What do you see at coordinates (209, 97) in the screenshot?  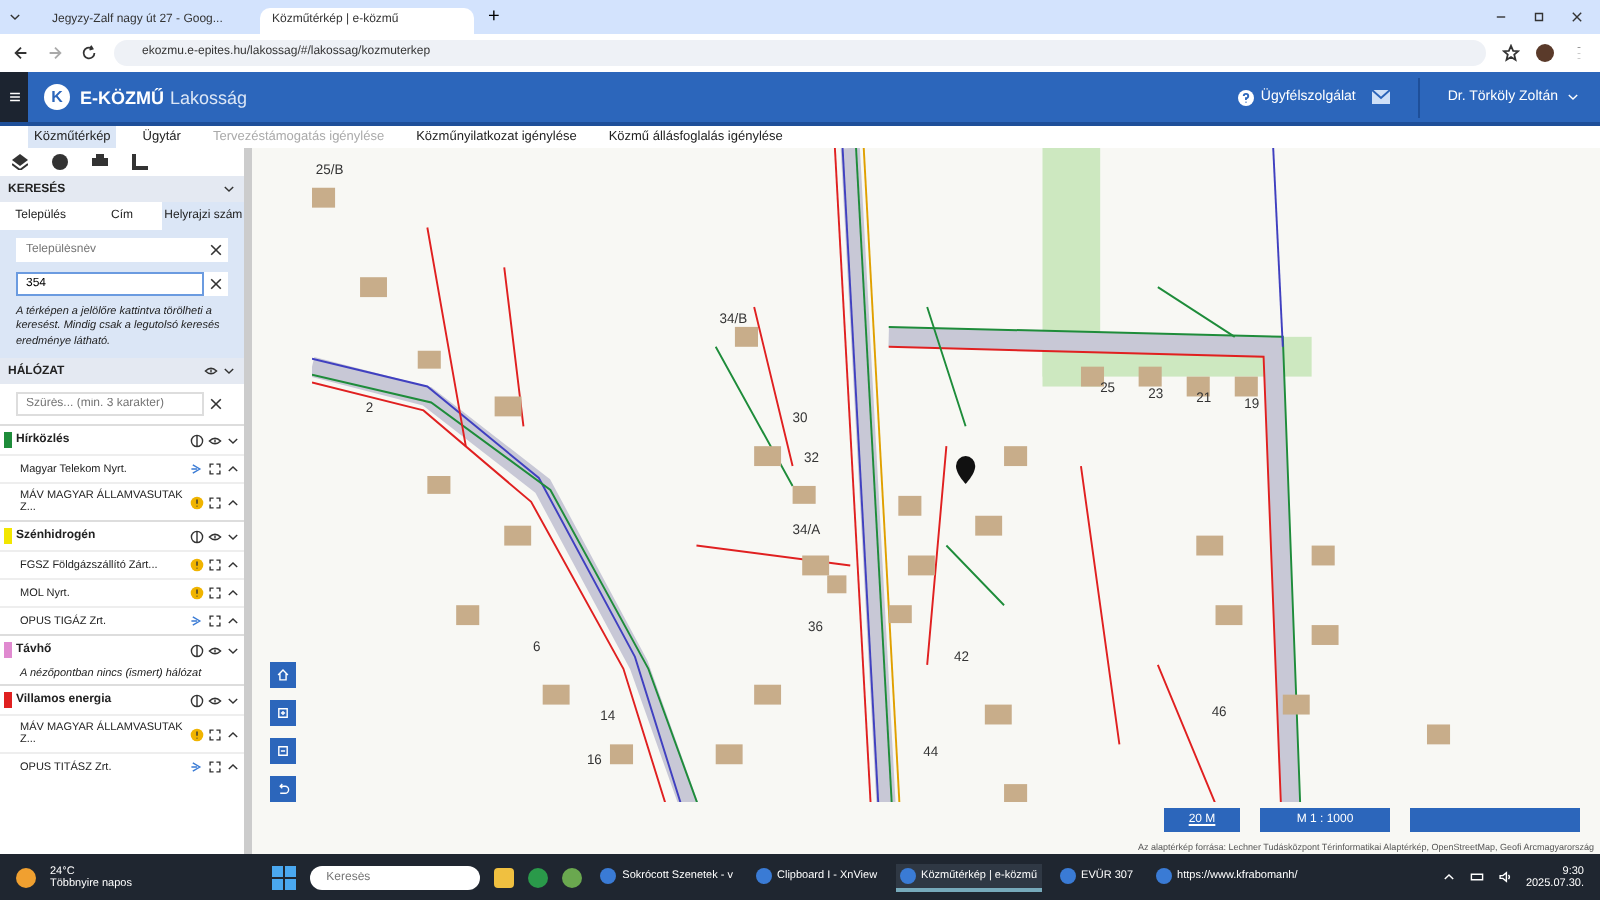 I see `brand-subtitle: Lakosság` at bounding box center [209, 97].